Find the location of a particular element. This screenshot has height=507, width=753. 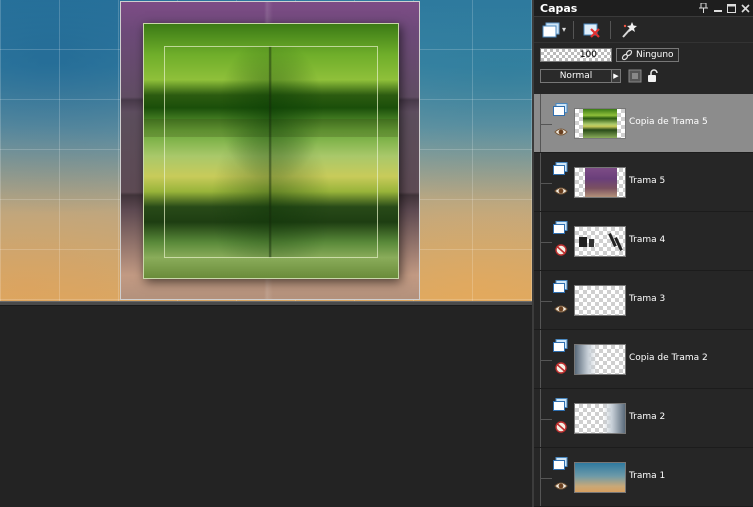

layer-row: Trama 1 is located at coordinates (643, 477).